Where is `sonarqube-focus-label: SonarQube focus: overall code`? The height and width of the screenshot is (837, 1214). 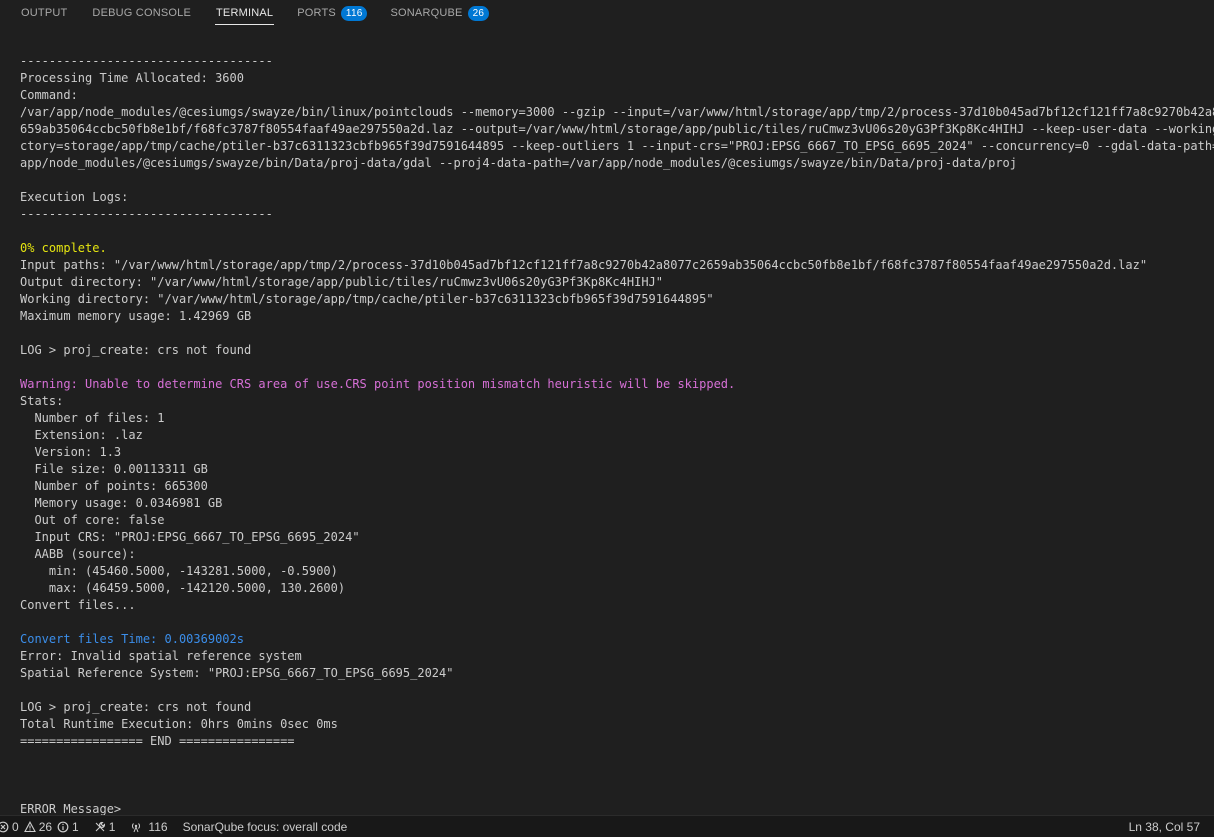 sonarqube-focus-label: SonarQube focus: overall code is located at coordinates (265, 826).